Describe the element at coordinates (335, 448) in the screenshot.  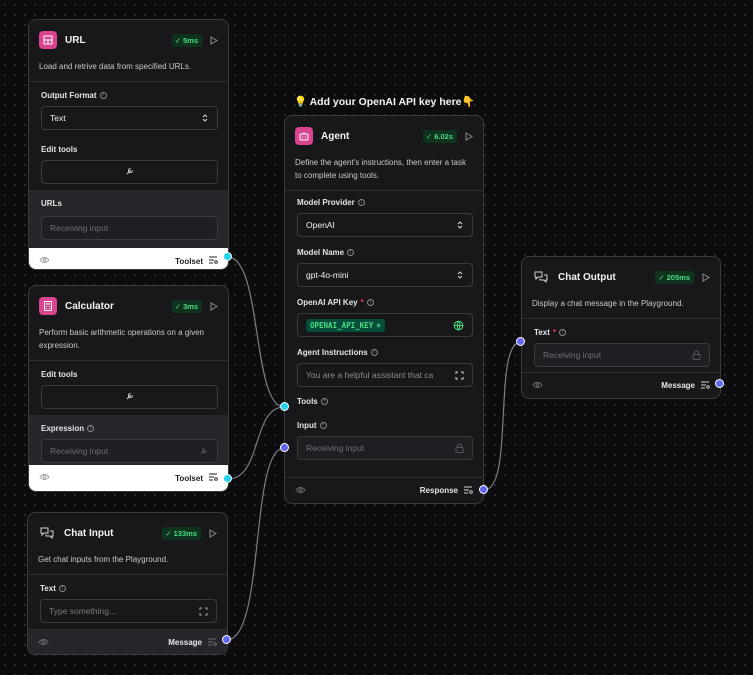
I see `input-placeholder: Receiving input` at that location.